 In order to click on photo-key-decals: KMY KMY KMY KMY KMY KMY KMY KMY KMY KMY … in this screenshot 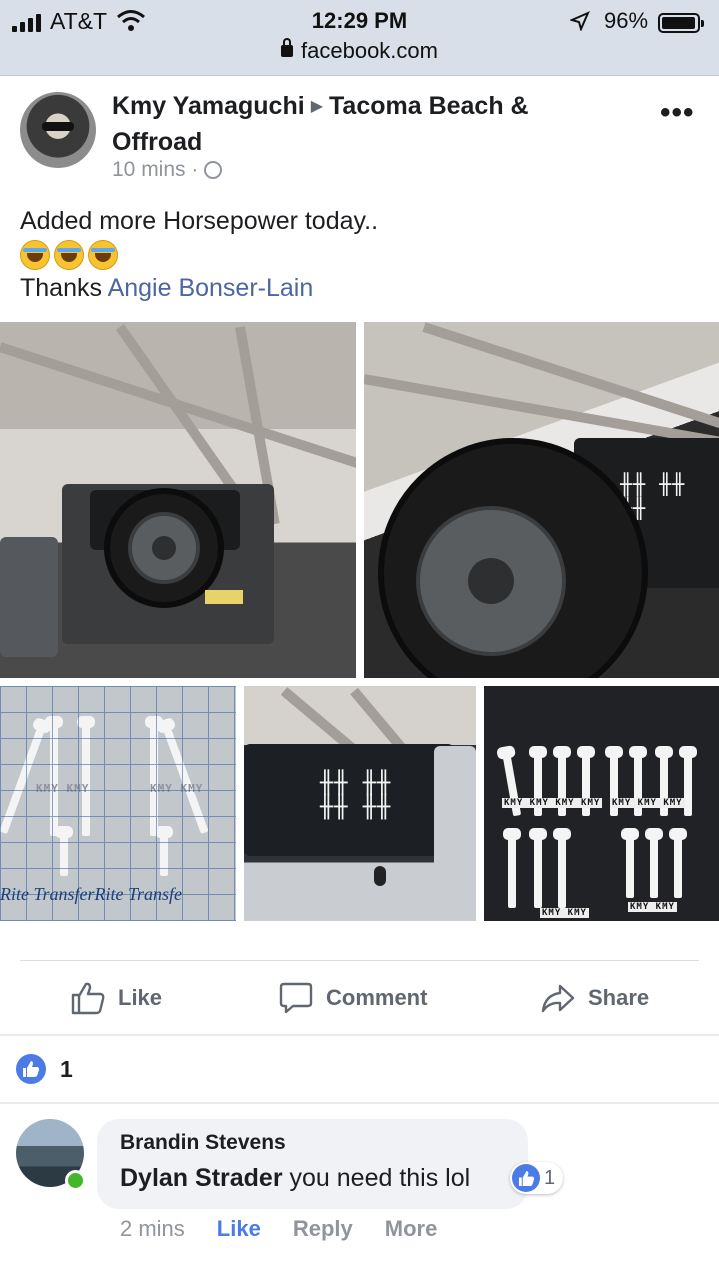, I will do `click(601, 803)`.